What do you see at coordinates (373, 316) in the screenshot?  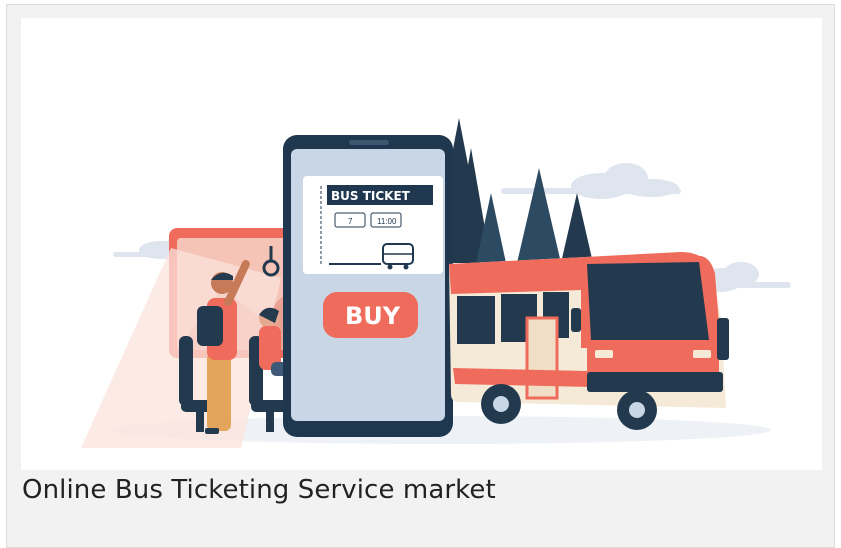 I see `buy-label: BUY` at bounding box center [373, 316].